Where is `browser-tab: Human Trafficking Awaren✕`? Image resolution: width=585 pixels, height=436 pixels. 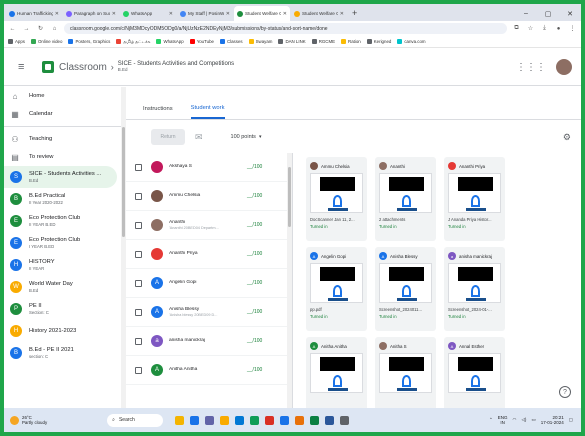
browser-tab: Human Trafficking Awaren✕ is located at coordinates (34, 13).